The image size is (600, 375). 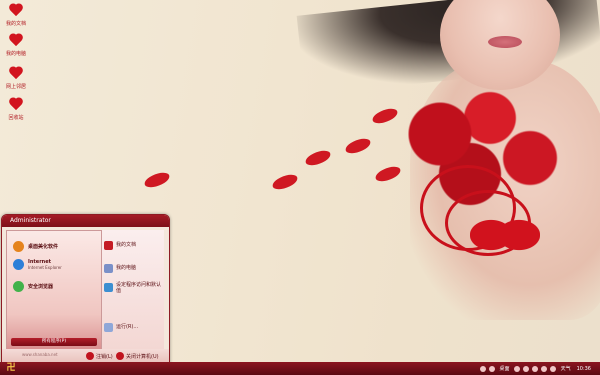 I want to click on pinned-item-internet: Internet Internet Explorer, so click(x=37, y=264).